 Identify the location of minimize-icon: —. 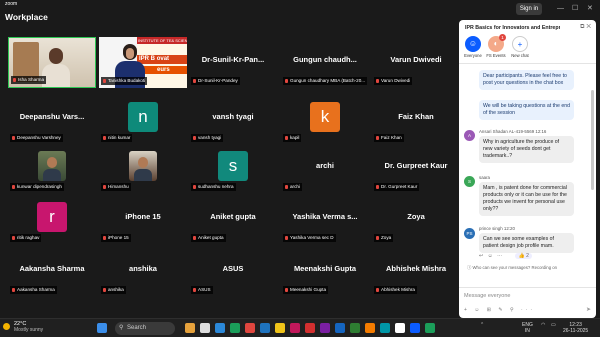
(560, 9).